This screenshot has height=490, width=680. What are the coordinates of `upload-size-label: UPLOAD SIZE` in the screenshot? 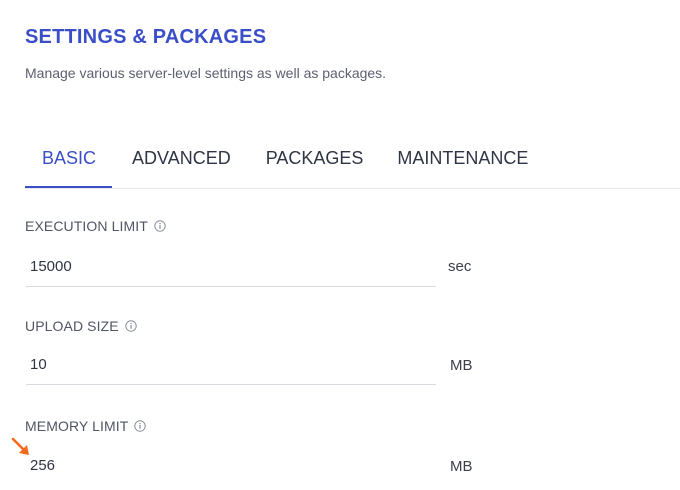 It's located at (81, 326).